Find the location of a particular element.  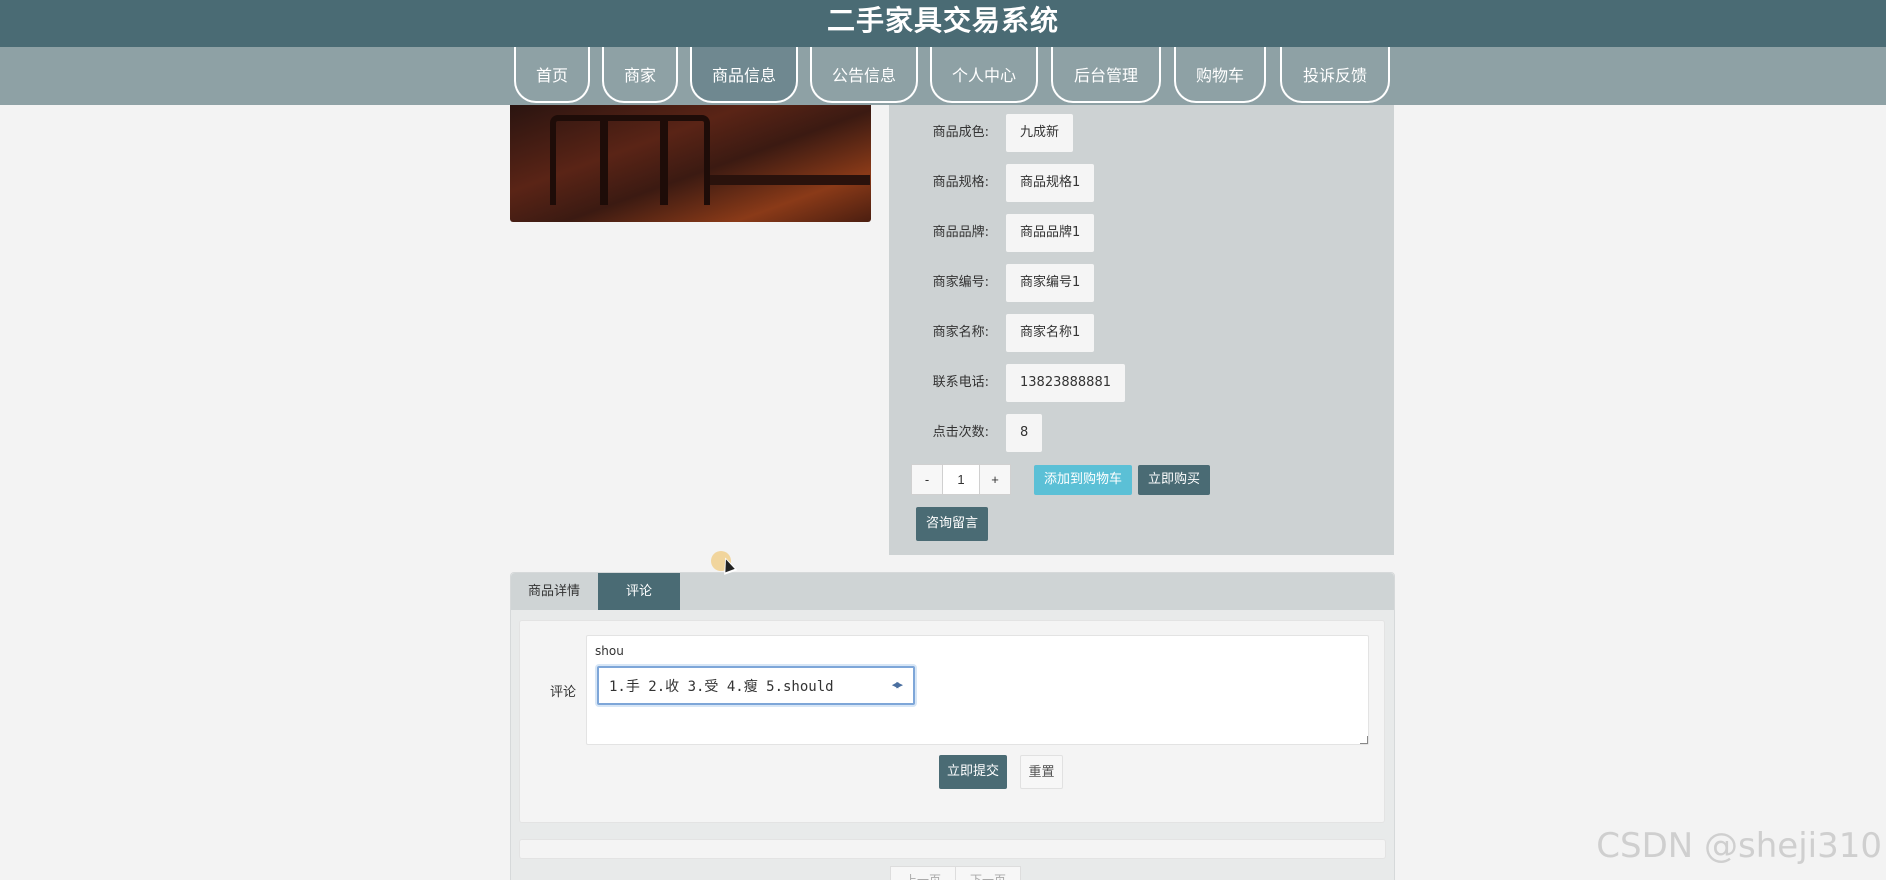

table-shape is located at coordinates (790, 180).